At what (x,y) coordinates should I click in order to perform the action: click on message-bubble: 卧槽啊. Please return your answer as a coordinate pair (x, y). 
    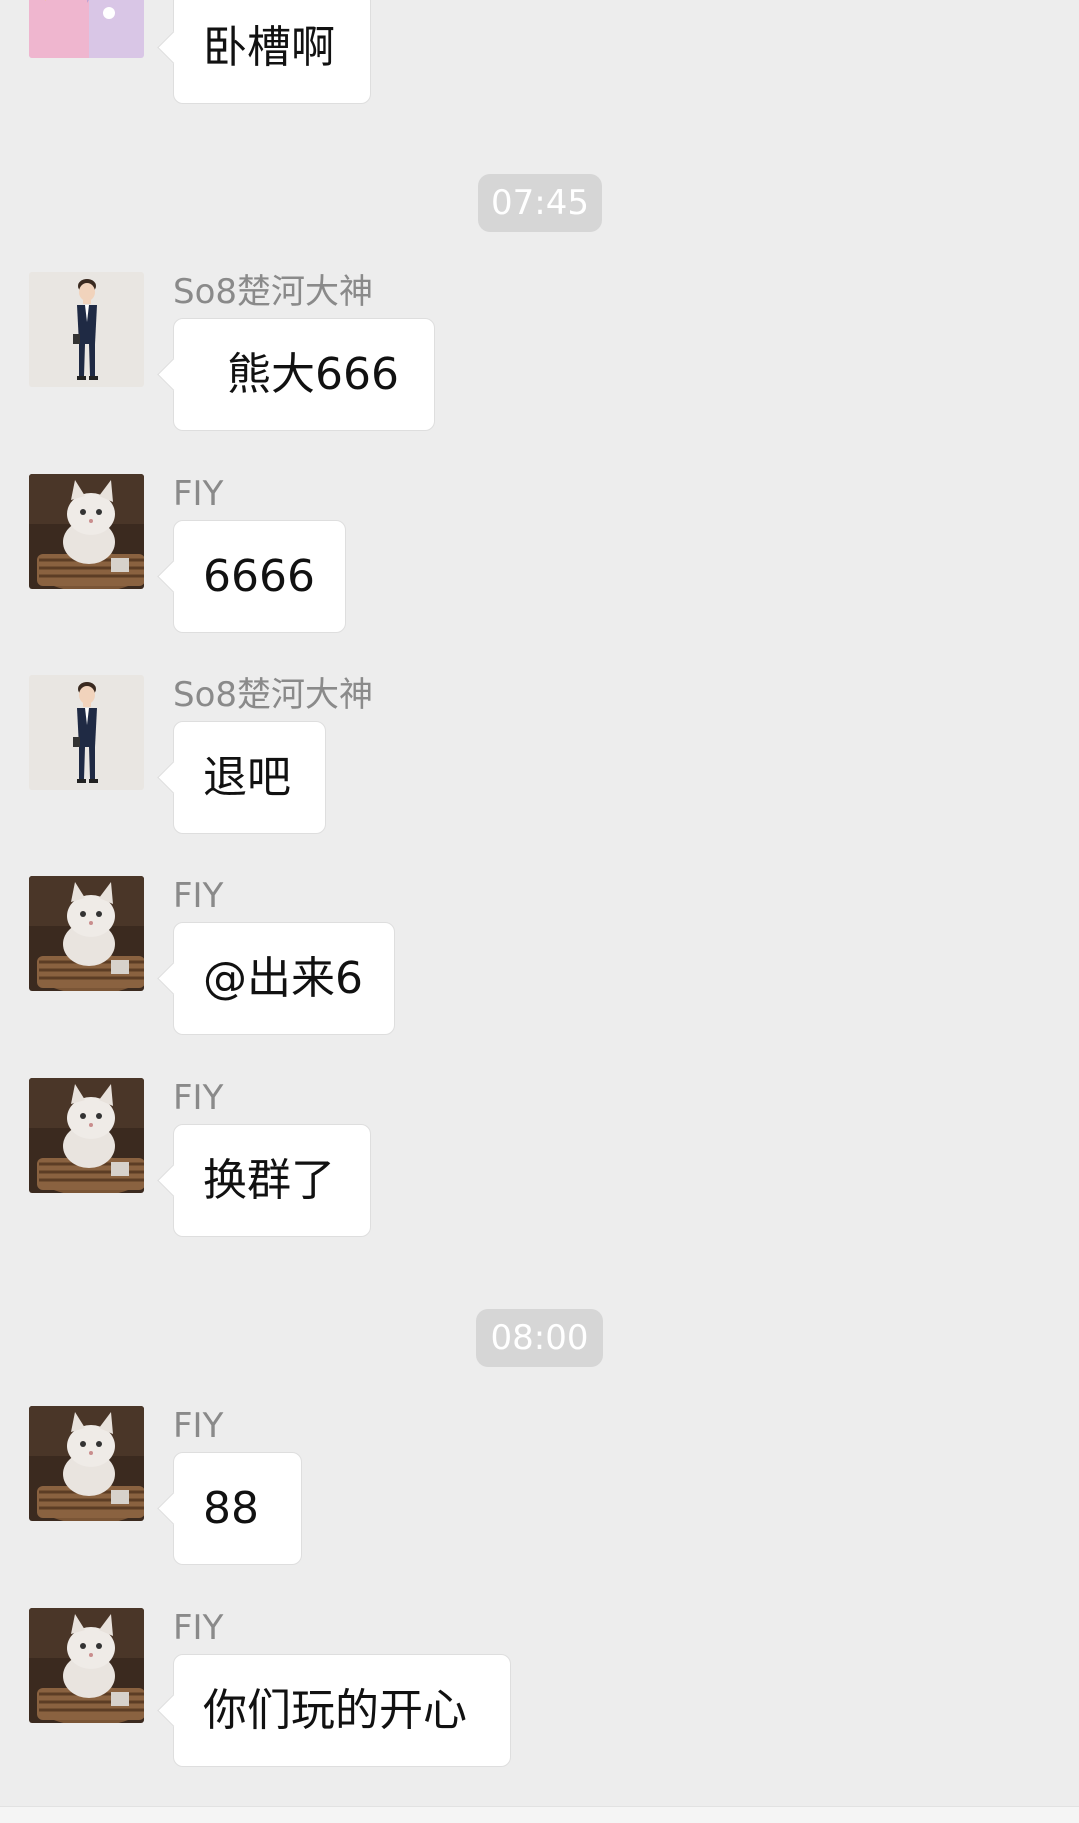
    Looking at the image, I should click on (272, 52).